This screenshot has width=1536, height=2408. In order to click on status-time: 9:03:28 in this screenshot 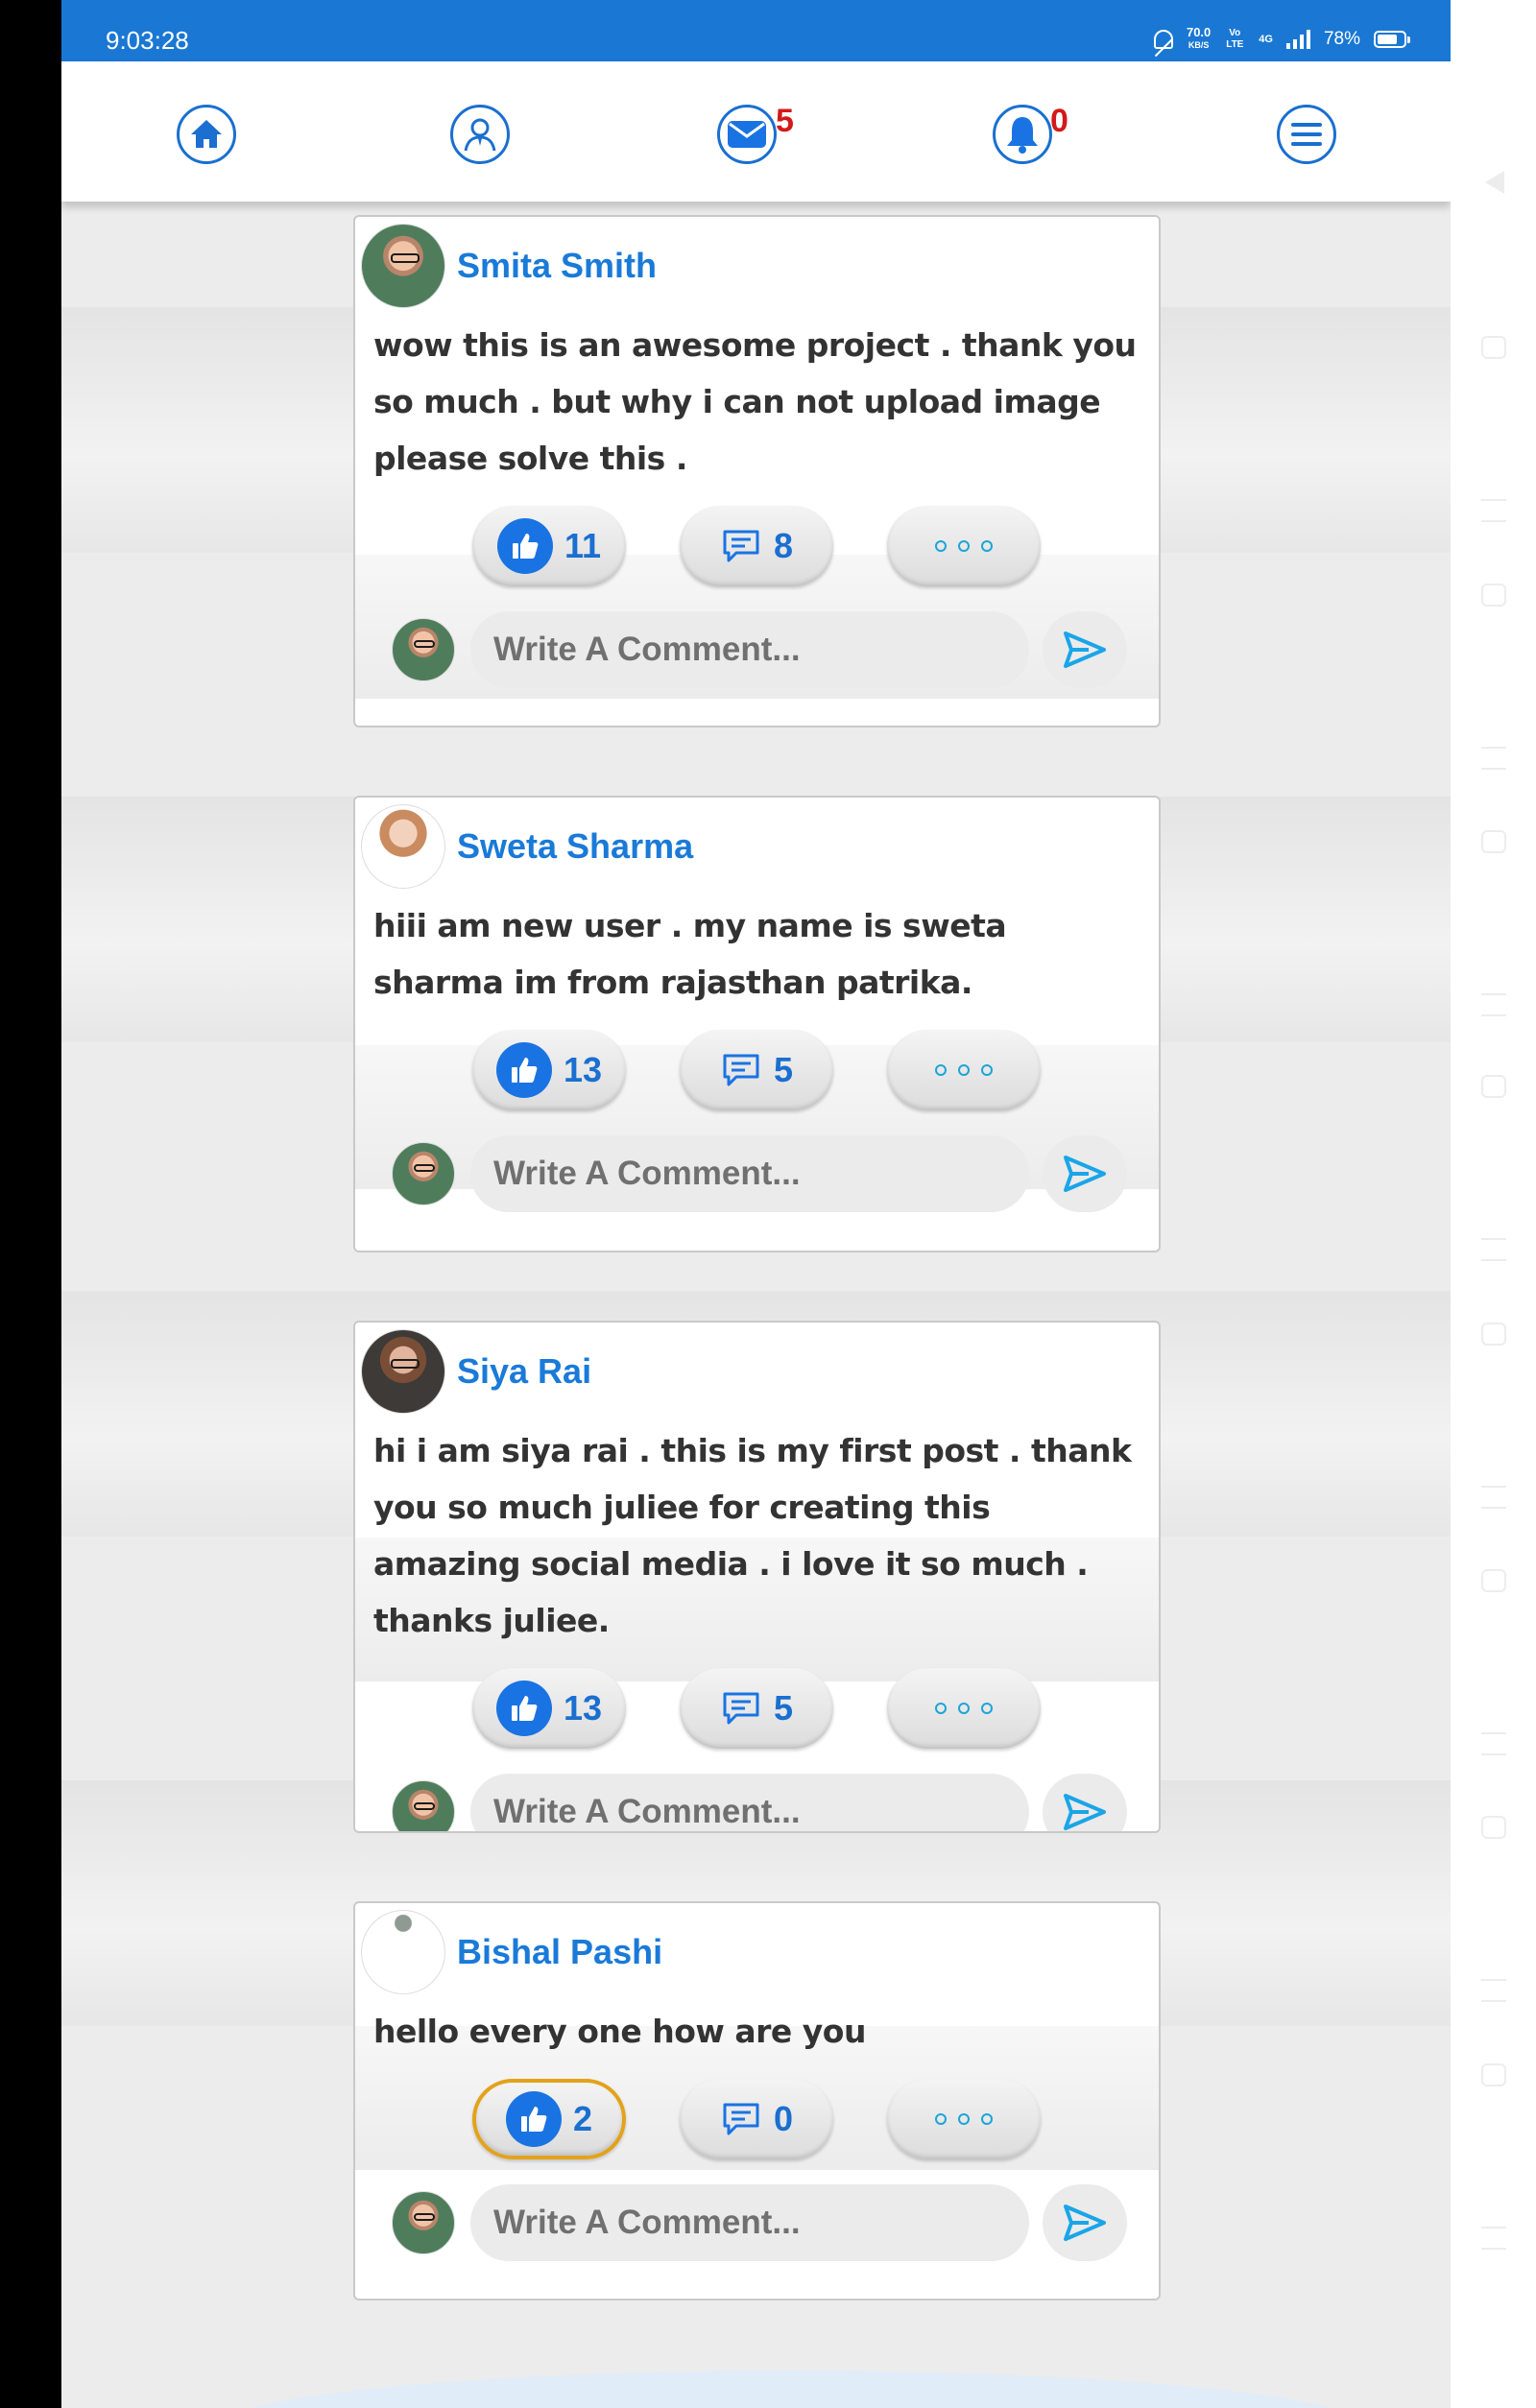, I will do `click(147, 40)`.